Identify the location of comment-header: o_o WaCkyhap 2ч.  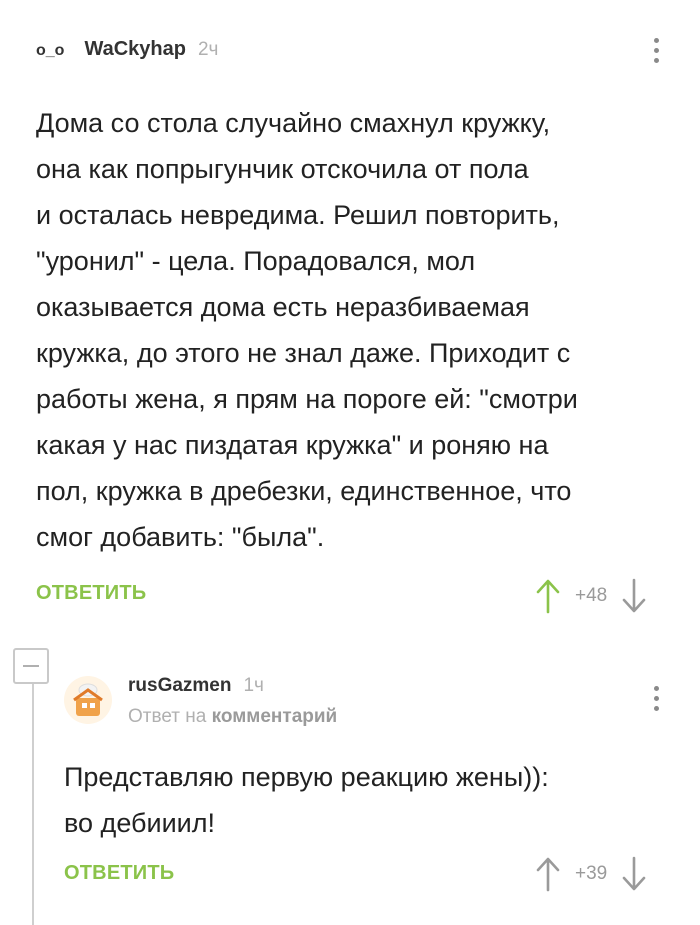
(127, 49).